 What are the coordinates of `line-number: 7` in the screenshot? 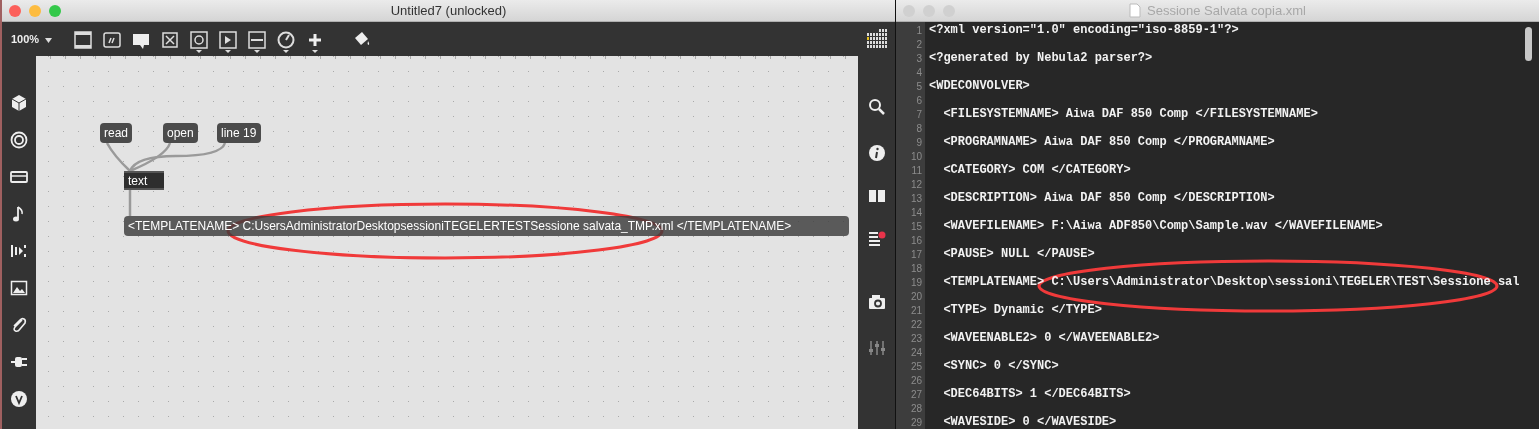 It's located at (918, 114).